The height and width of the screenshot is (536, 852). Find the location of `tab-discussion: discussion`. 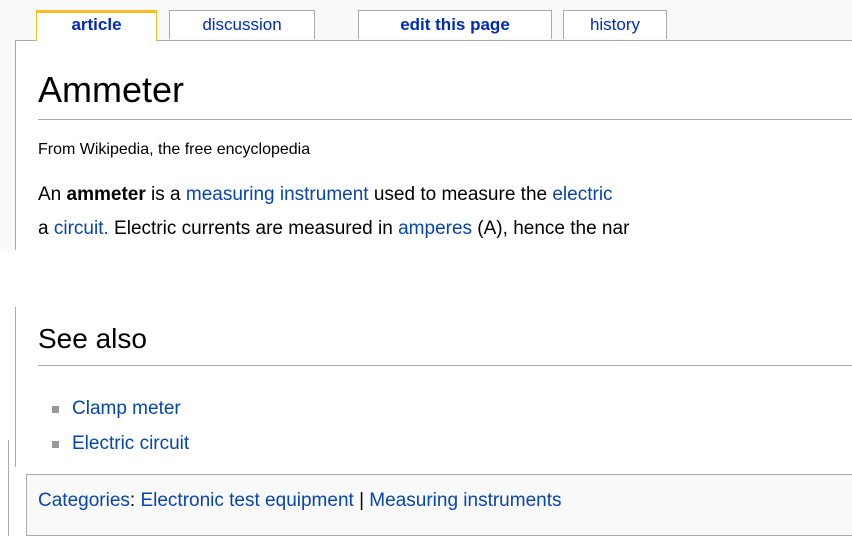

tab-discussion: discussion is located at coordinates (242, 24).